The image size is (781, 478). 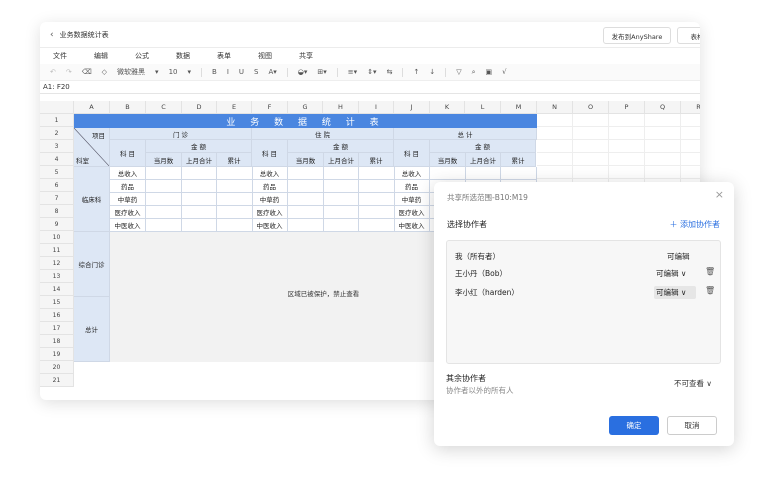 What do you see at coordinates (341, 107) in the screenshot?
I see `column-header: H` at bounding box center [341, 107].